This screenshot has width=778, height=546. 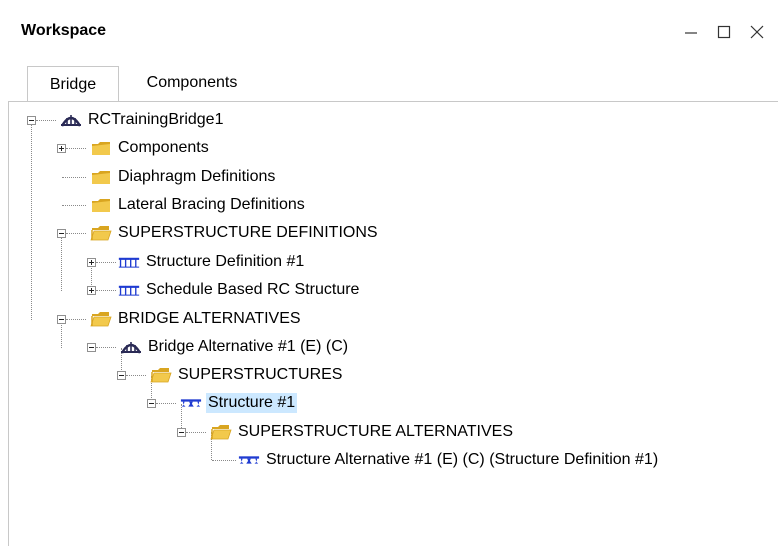 I want to click on close-icon, so click(x=757, y=32).